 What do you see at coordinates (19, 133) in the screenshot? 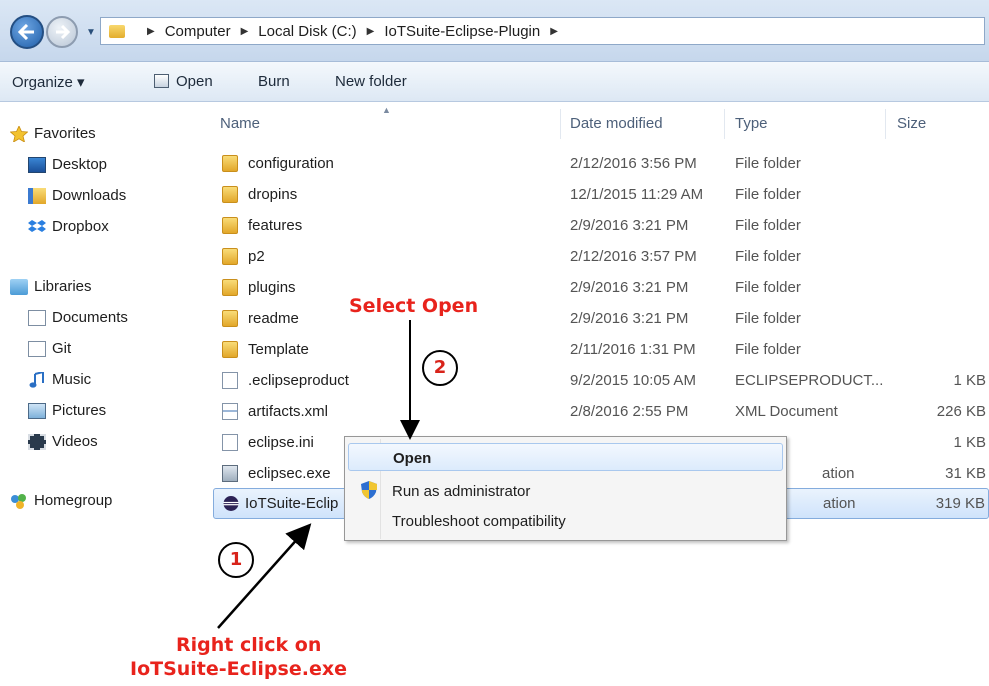
I see `star-icon` at bounding box center [19, 133].